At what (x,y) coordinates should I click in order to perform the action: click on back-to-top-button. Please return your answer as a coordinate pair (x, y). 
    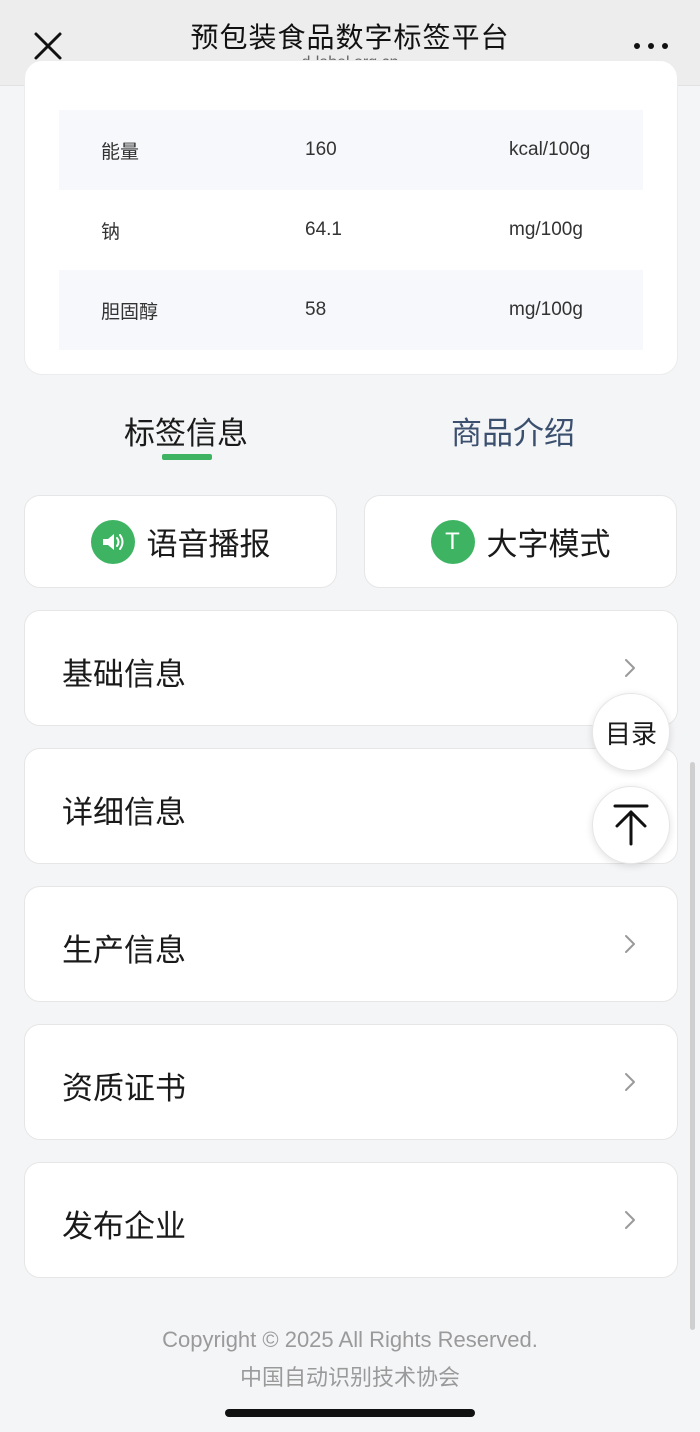
    Looking at the image, I should click on (631, 825).